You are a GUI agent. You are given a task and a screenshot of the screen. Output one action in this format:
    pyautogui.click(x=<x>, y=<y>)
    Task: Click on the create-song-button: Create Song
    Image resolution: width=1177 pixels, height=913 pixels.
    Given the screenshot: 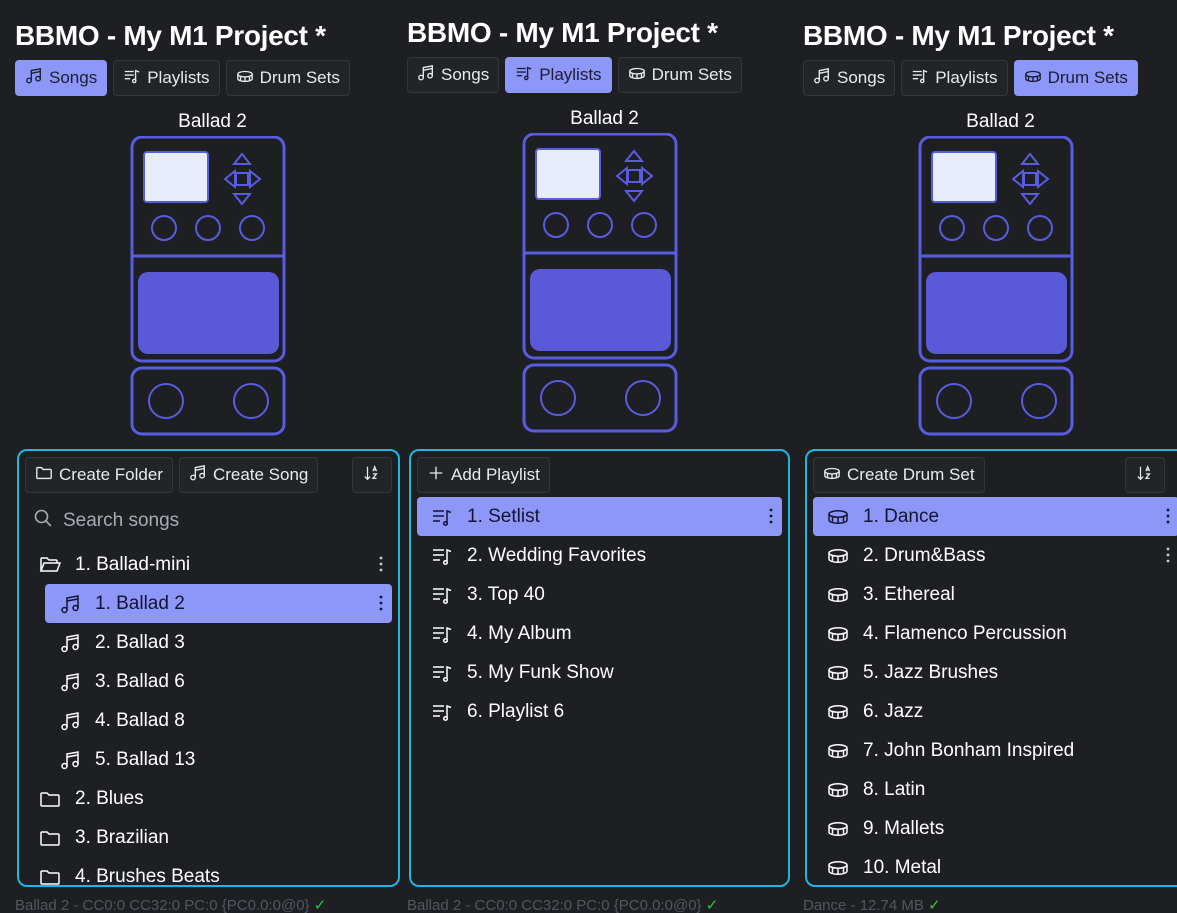 What is the action you would take?
    pyautogui.click(x=248, y=475)
    